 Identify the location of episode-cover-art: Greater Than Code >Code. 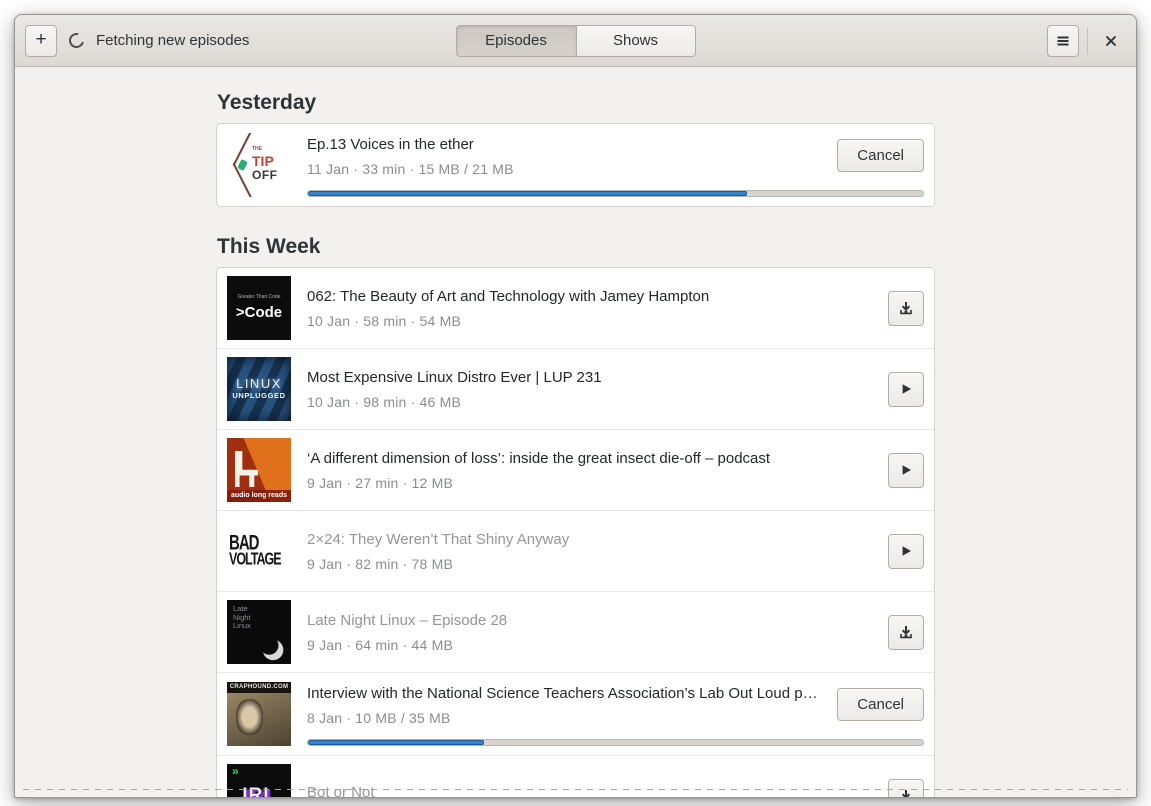
(259, 308).